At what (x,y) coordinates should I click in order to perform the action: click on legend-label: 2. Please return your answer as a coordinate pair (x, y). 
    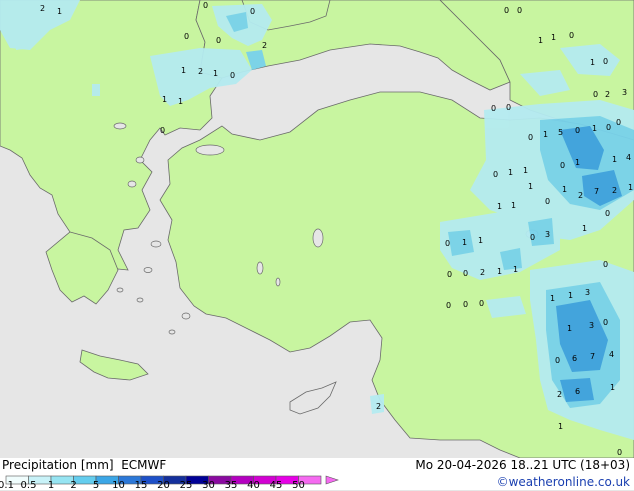
    Looking at the image, I should click on (73, 485).